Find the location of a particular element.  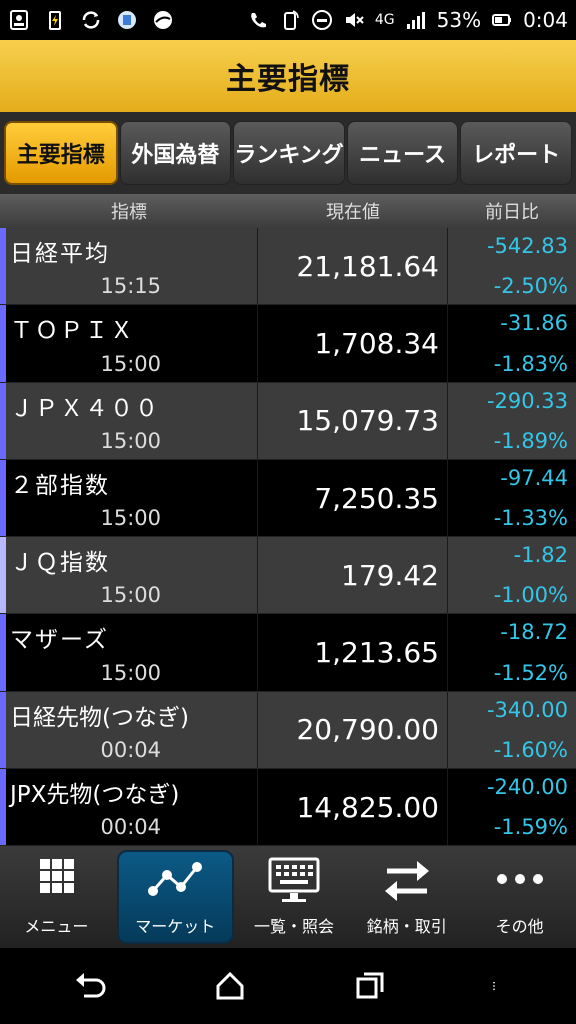

index-change-percent: -1.89% is located at coordinates (530, 440).